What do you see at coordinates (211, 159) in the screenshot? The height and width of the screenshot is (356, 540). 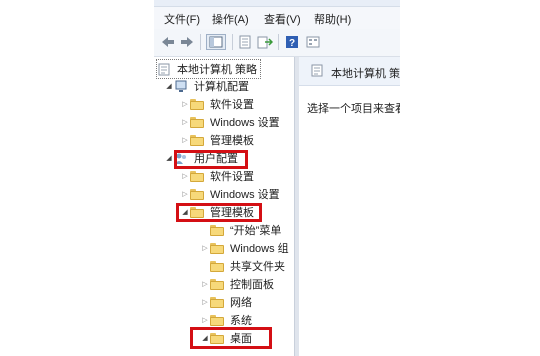 I see `highlight-user-config` at bounding box center [211, 159].